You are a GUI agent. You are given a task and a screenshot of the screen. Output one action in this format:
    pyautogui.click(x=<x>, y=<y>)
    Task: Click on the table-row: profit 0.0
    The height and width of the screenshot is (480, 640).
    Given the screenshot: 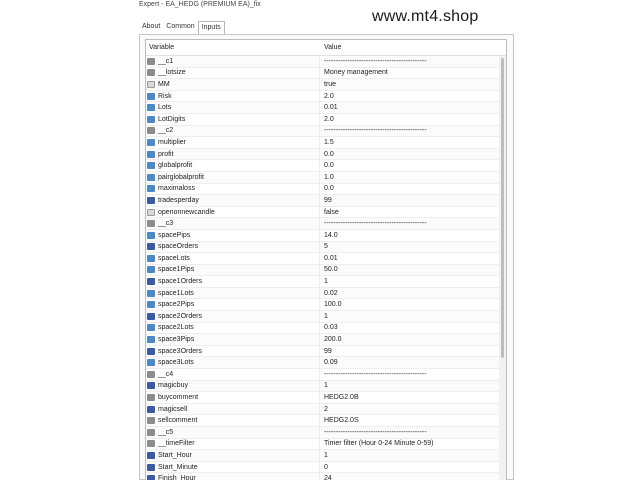 What is the action you would take?
    pyautogui.click(x=326, y=154)
    